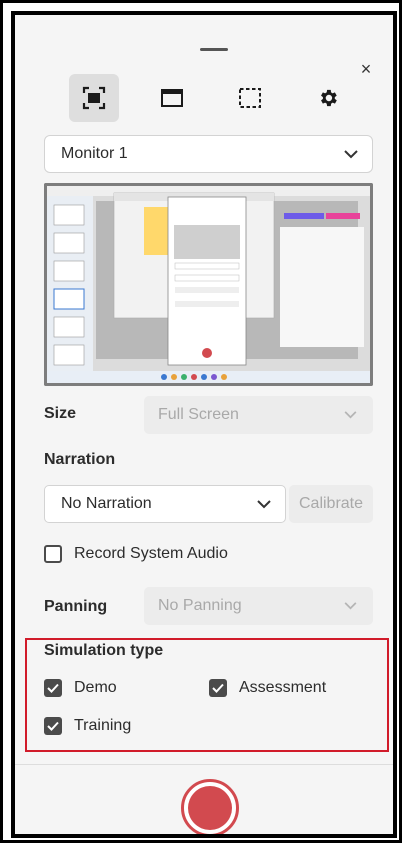  What do you see at coordinates (208, 154) in the screenshot?
I see `monitor-select: Monitor 1` at bounding box center [208, 154].